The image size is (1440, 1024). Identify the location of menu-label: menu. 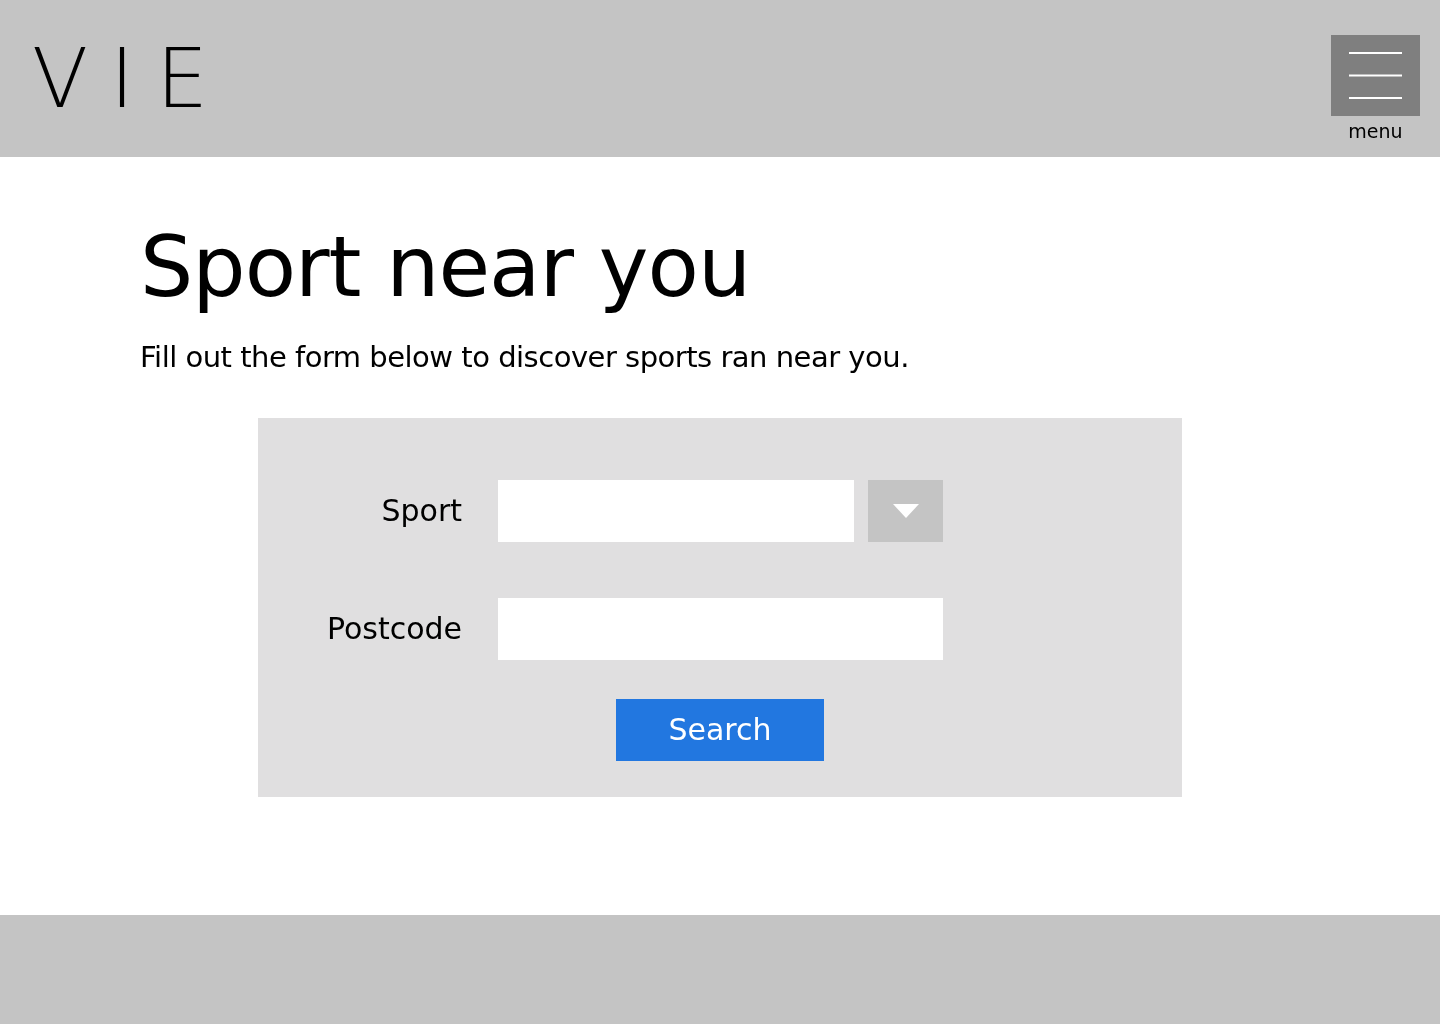
(1375, 131).